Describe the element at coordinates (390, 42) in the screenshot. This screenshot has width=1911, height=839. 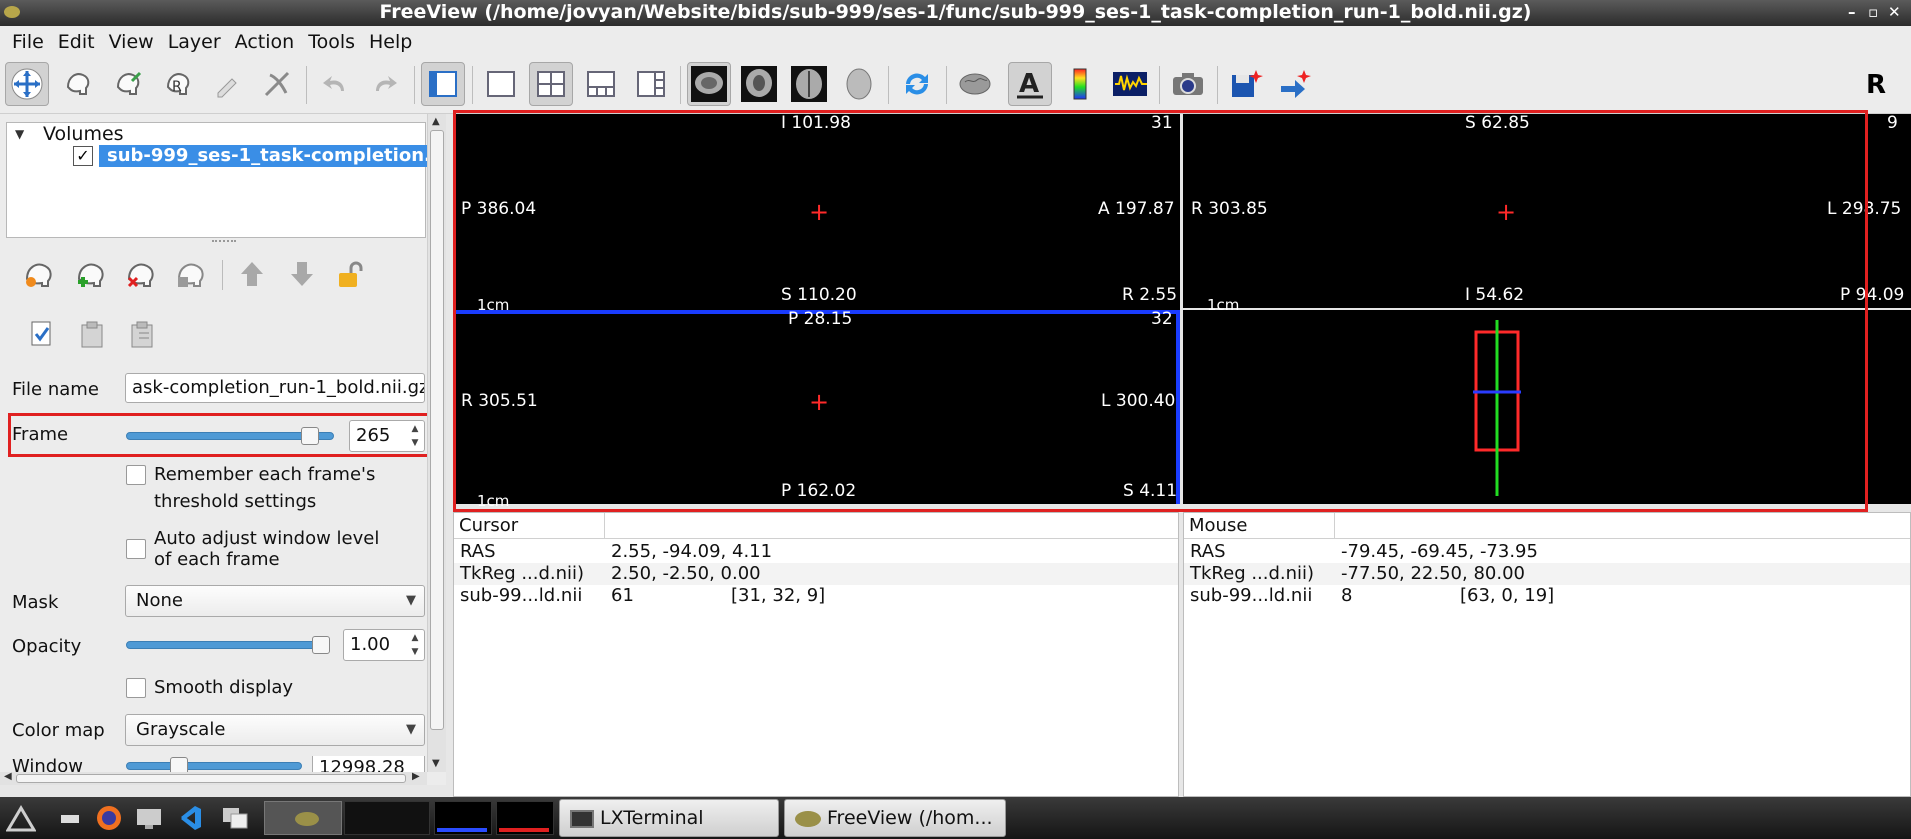
I see `menu-help: Help` at that location.